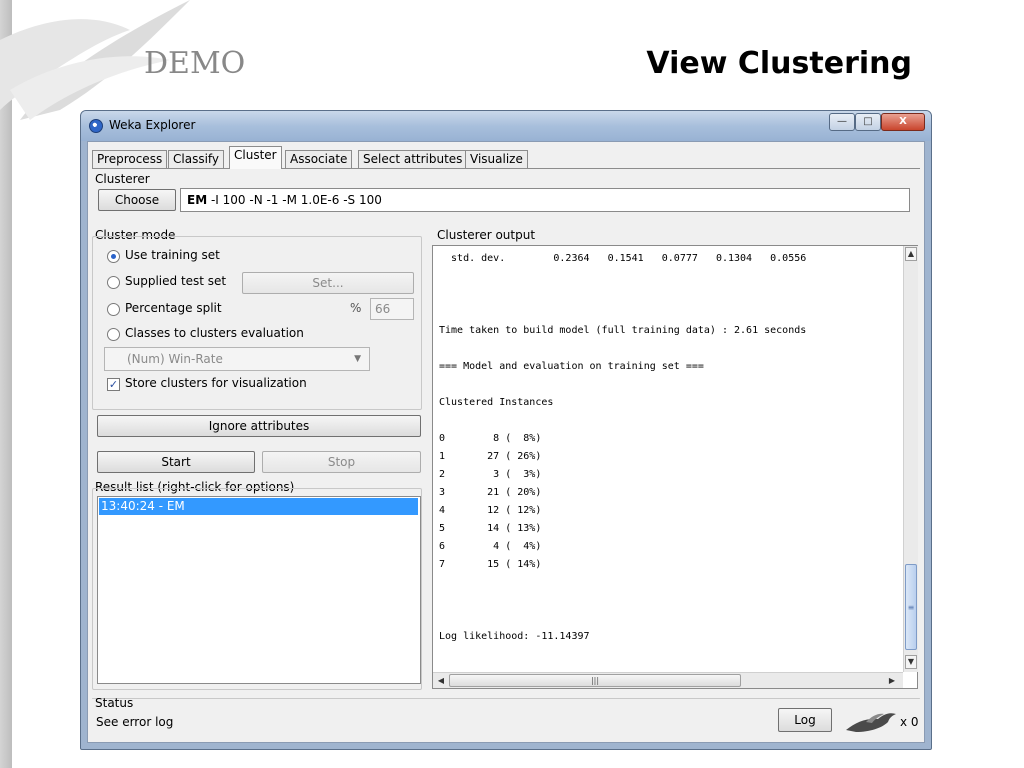 The image size is (1024, 768). What do you see at coordinates (135, 722) in the screenshot?
I see `status-text: See error log` at bounding box center [135, 722].